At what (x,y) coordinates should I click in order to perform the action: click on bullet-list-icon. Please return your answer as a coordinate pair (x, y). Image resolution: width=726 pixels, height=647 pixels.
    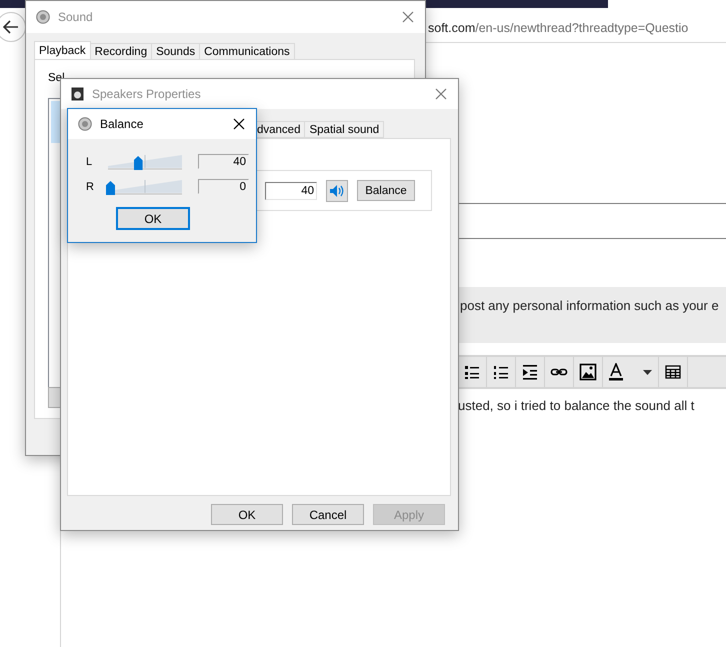
    Looking at the image, I should click on (472, 372).